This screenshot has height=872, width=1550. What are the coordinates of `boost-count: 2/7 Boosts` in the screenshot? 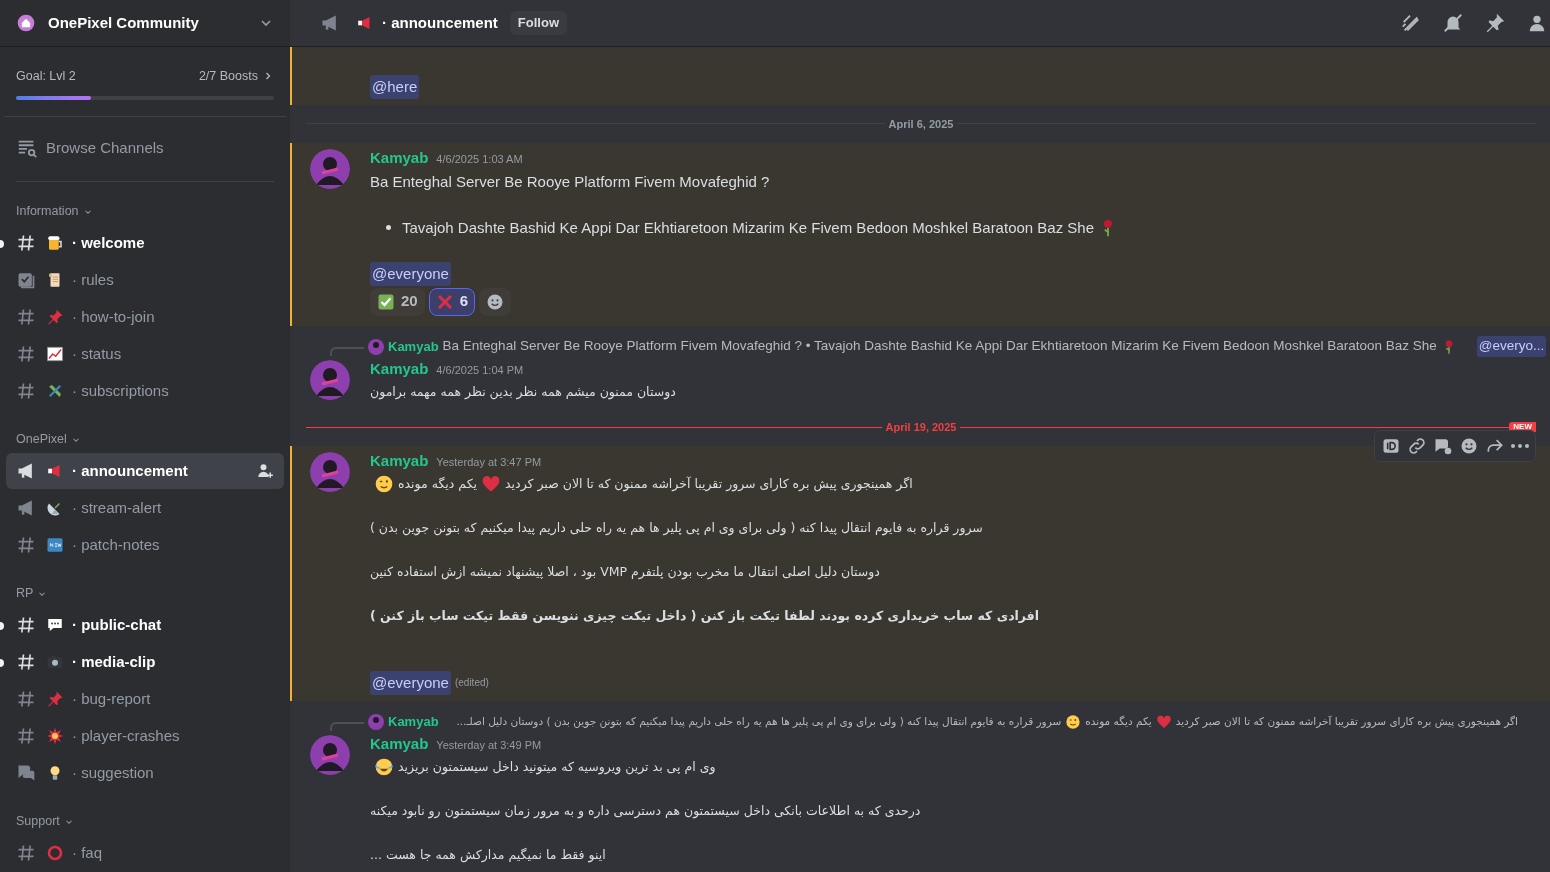 It's located at (228, 76).